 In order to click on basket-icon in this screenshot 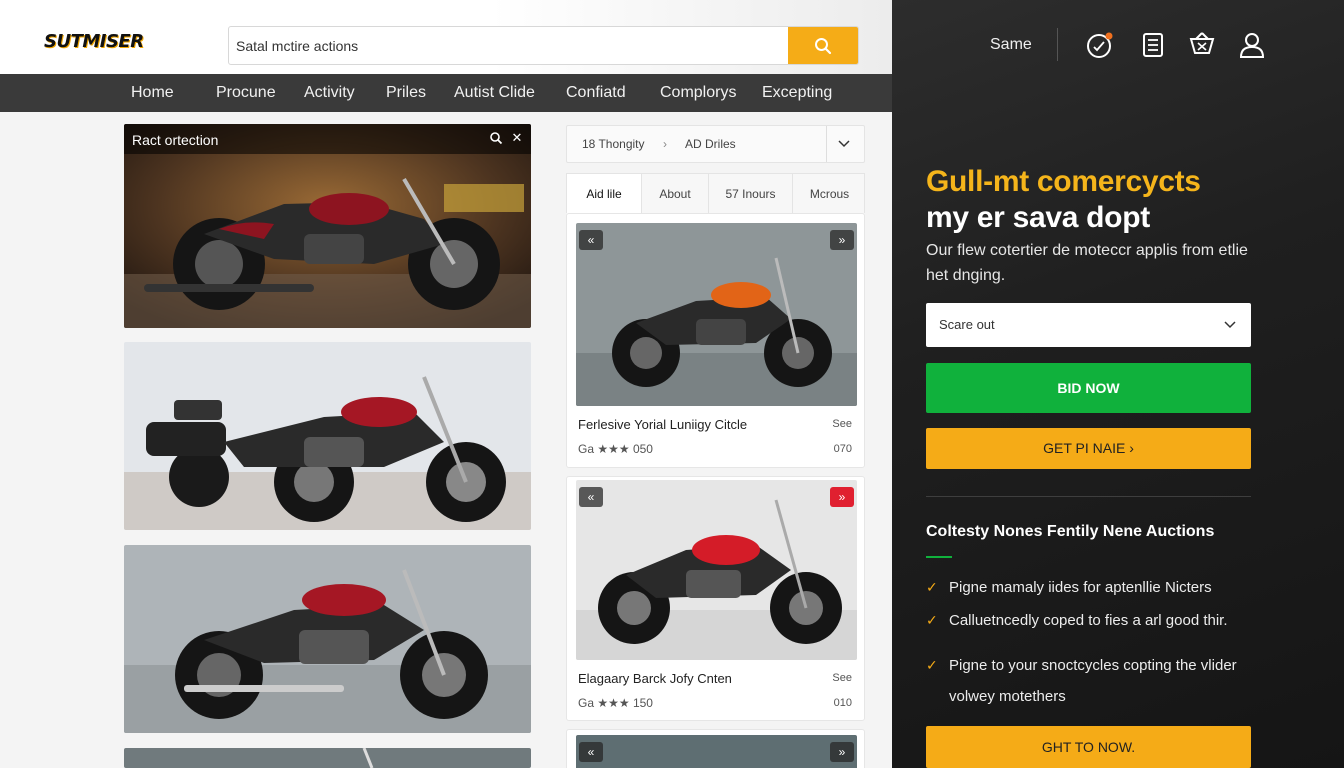, I will do `click(1202, 45)`.